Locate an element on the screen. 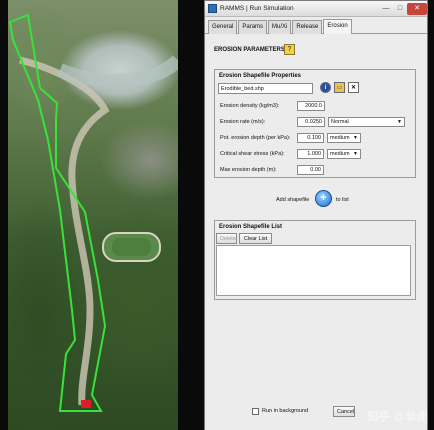 The image size is (434, 430). plus-icon: + is located at coordinates (323, 198).